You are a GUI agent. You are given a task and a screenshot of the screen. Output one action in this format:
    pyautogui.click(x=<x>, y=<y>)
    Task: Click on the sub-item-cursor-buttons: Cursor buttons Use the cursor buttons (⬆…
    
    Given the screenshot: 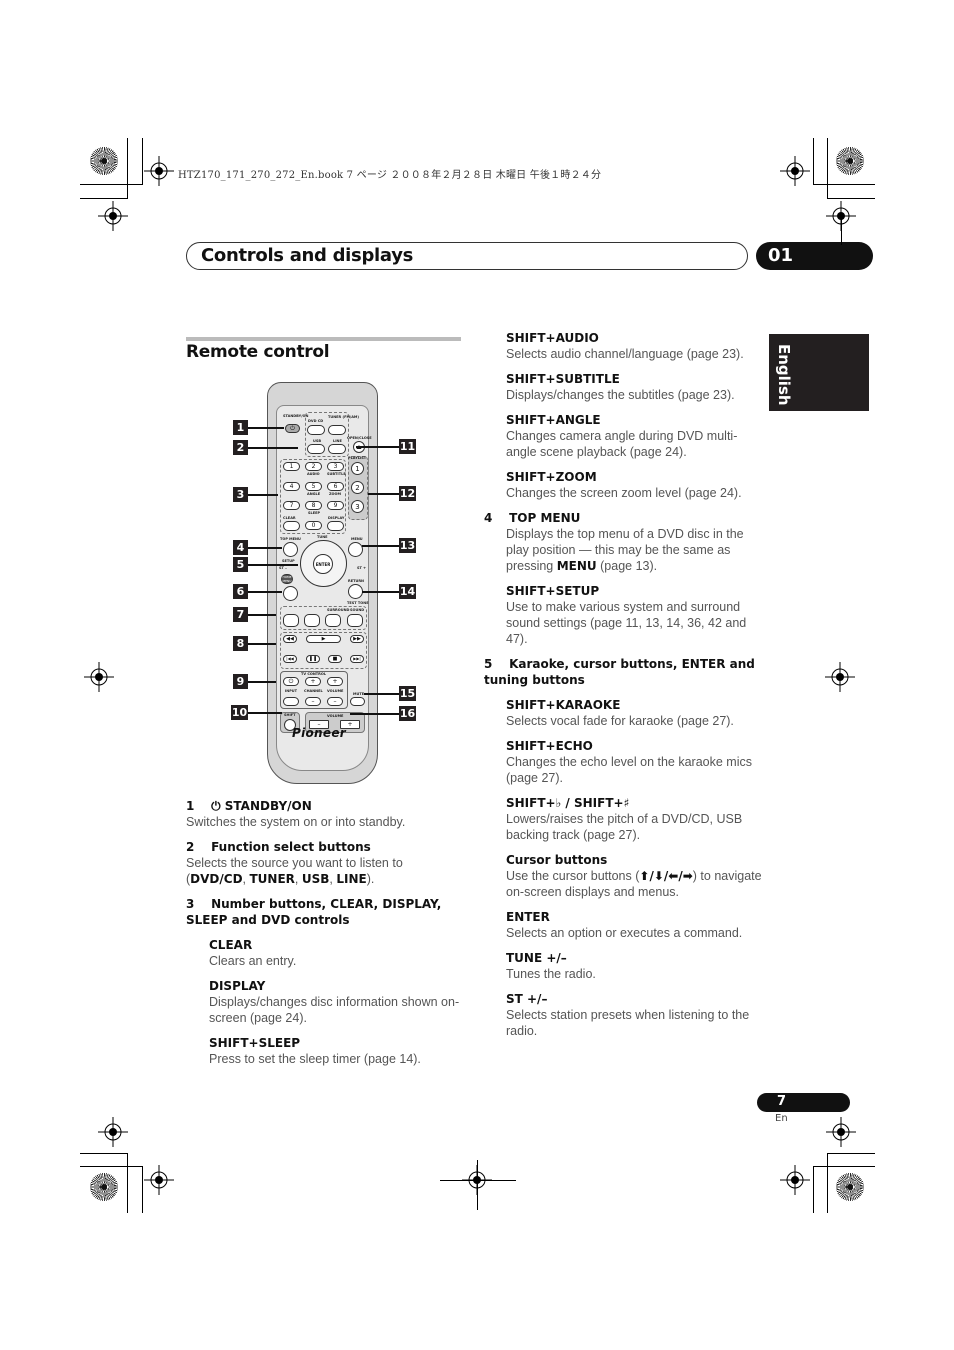 What is the action you would take?
    pyautogui.click(x=635, y=876)
    